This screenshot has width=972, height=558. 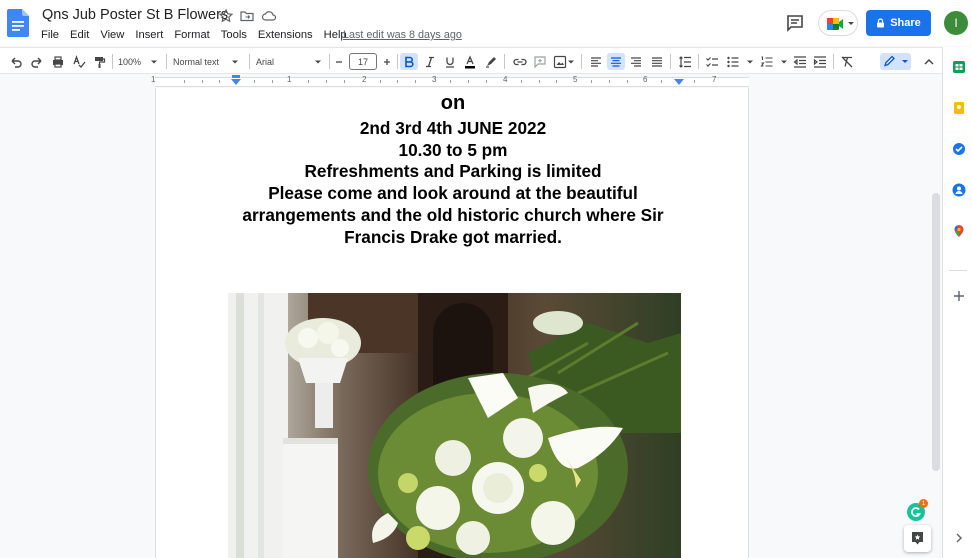 I want to click on align-right-button, so click(x=636, y=61).